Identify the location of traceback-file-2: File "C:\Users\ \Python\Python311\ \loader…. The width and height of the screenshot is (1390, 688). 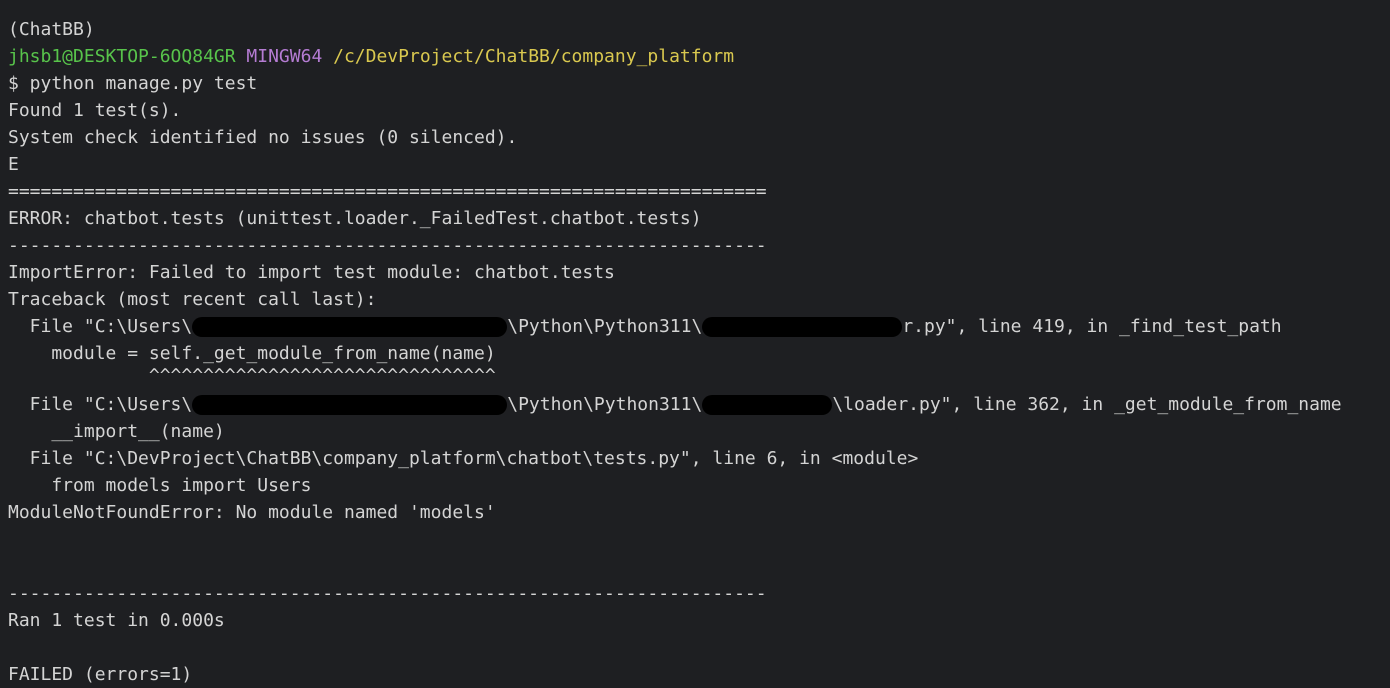
(698, 404).